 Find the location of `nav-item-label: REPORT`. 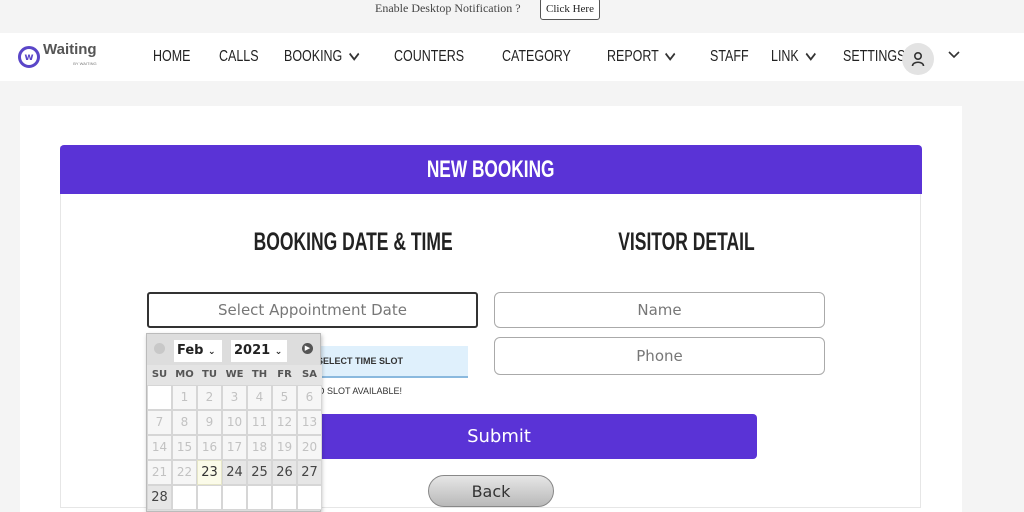

nav-item-label: REPORT is located at coordinates (633, 56).